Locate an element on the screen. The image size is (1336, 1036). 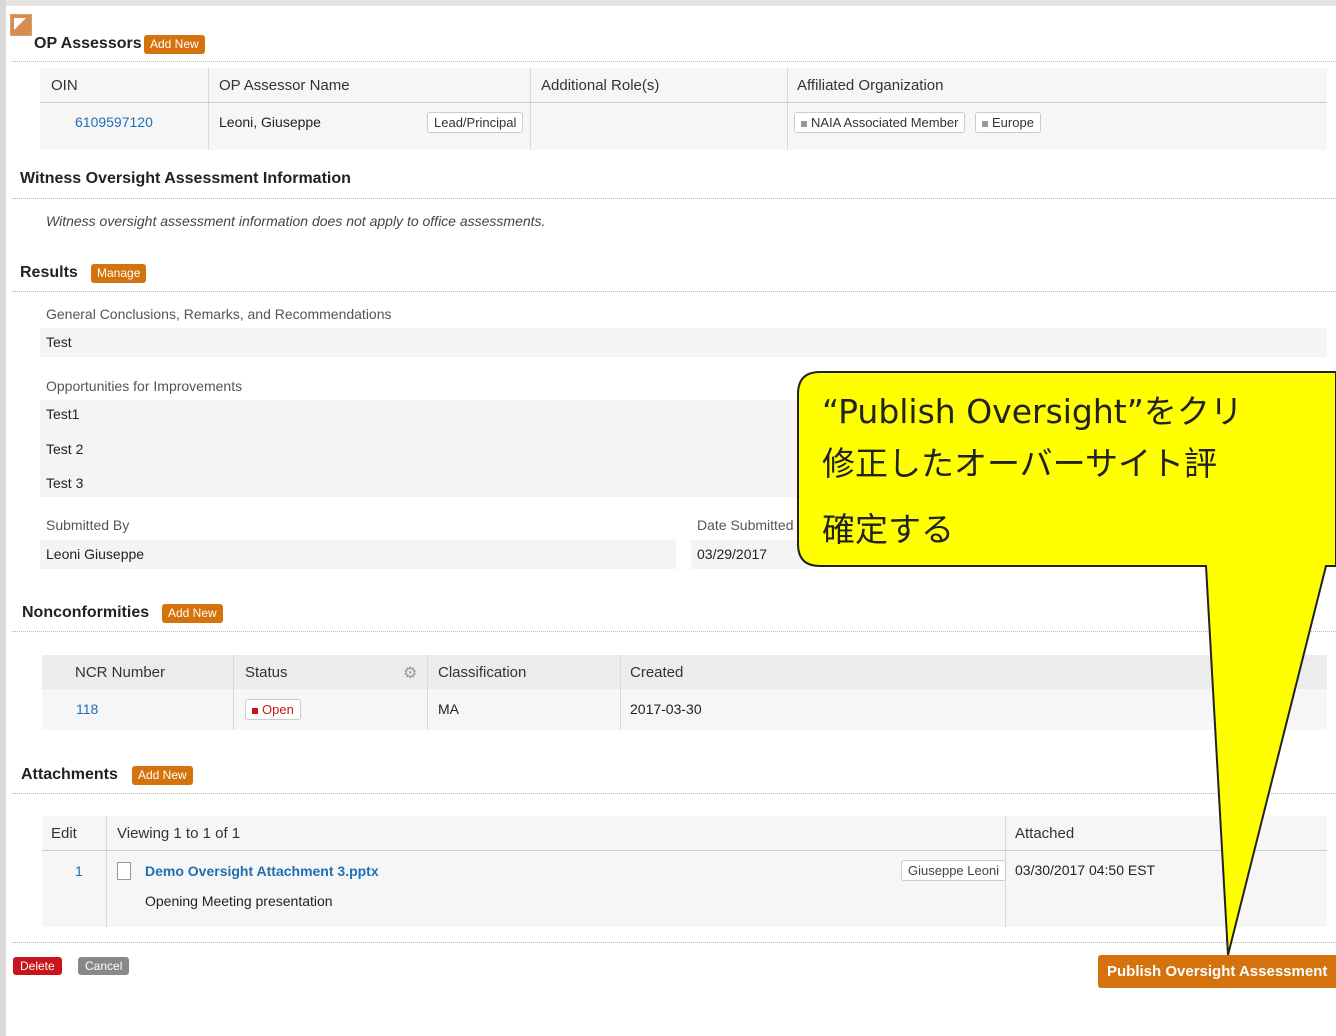
callout-line-1: “Publish Oversight”をクリ is located at coordinates (1032, 411).